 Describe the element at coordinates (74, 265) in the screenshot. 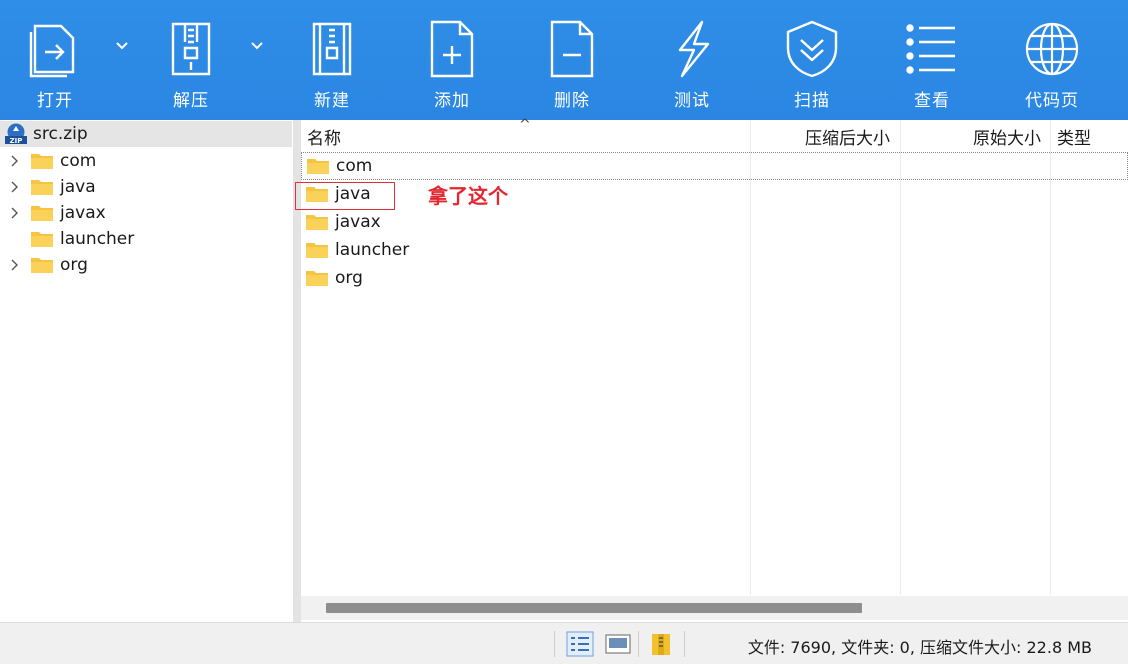

I see `tree-item-label: org` at that location.